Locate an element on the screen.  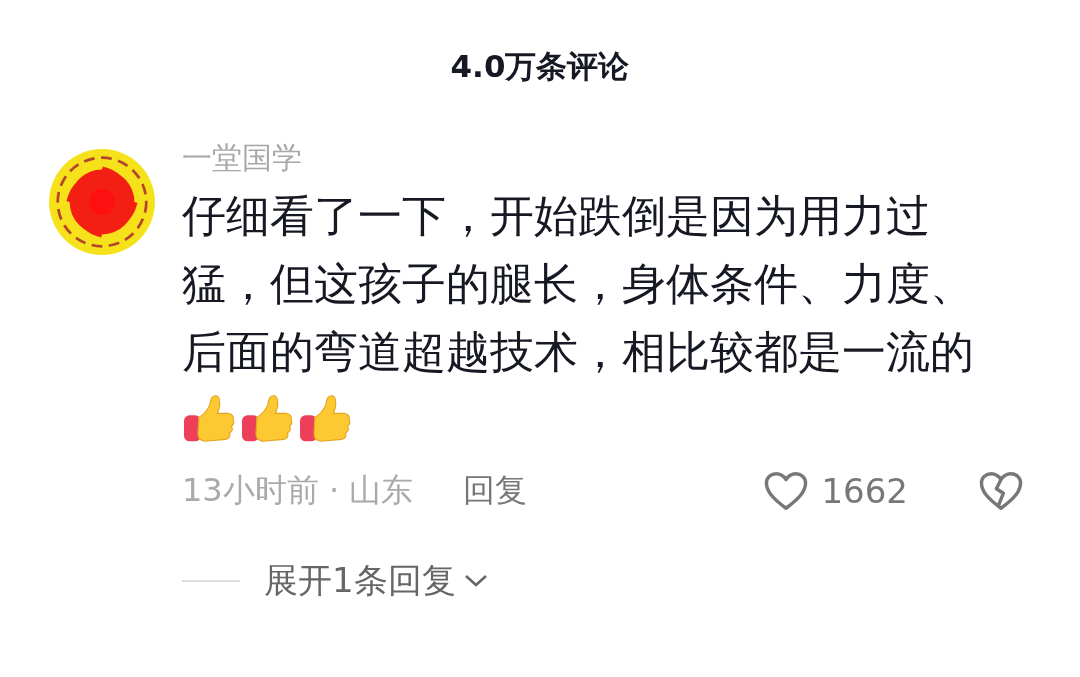
like-icon is located at coordinates (786, 491).